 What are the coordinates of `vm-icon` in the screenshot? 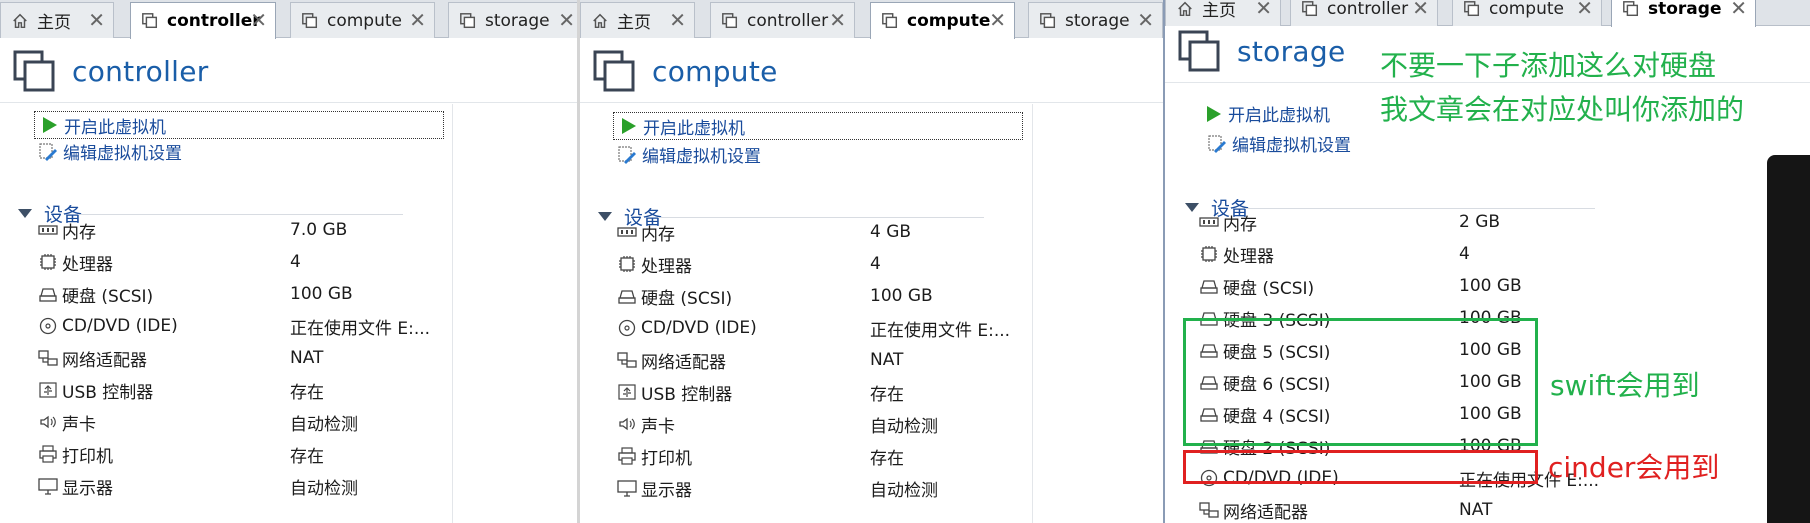 It's located at (1199, 51).